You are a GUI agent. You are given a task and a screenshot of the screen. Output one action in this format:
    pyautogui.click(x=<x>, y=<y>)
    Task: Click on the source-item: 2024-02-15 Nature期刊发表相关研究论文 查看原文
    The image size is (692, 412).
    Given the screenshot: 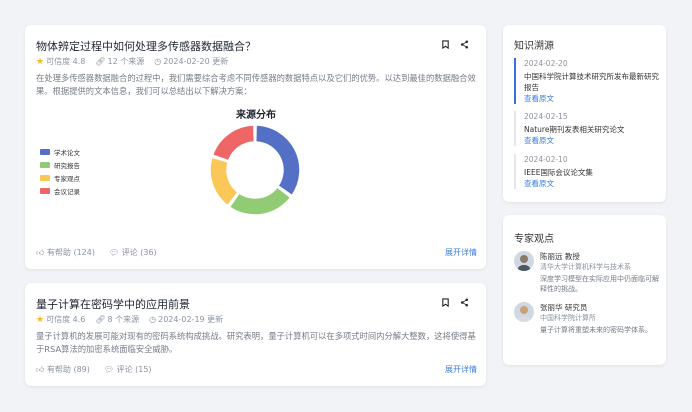 What is the action you would take?
    pyautogui.click(x=586, y=128)
    